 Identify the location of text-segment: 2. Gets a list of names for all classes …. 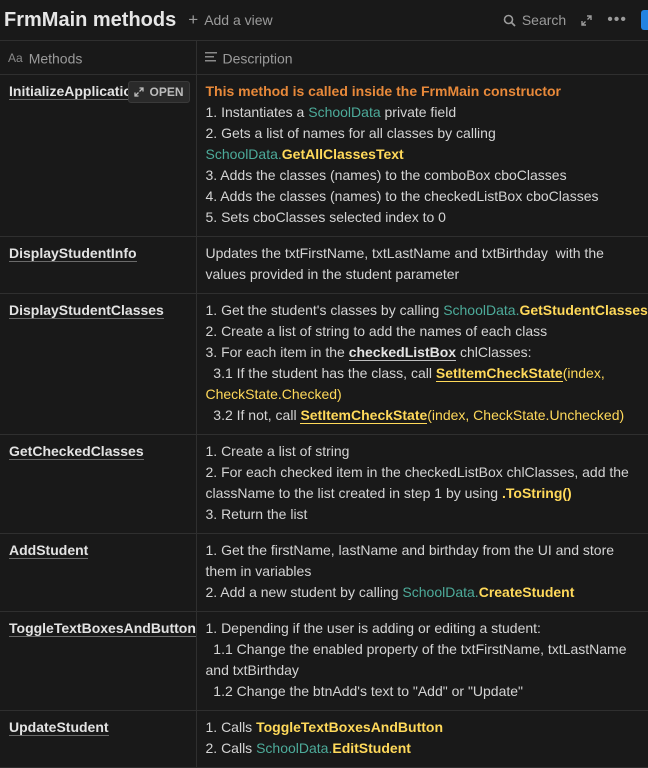
(350, 133).